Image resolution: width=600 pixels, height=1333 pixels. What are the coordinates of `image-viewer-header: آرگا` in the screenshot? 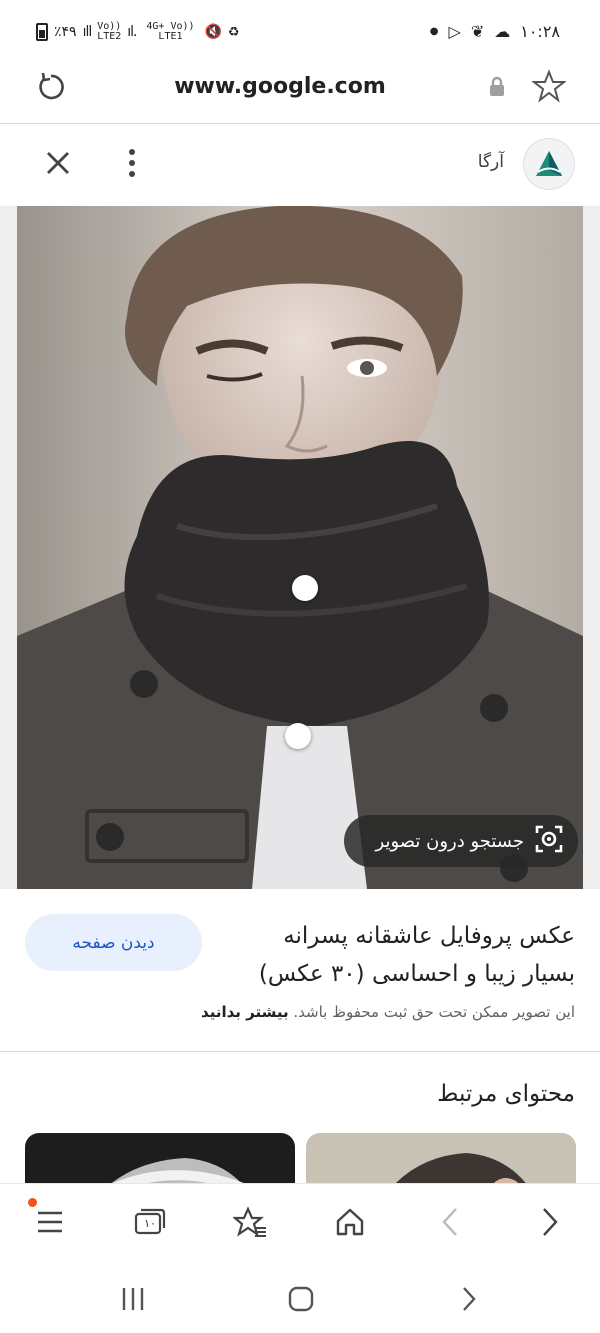 It's located at (300, 165).